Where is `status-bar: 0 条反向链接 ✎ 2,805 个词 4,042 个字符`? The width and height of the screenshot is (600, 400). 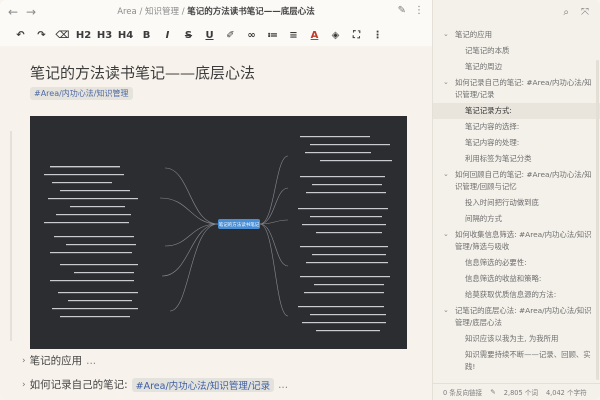 status-bar: 0 条反向链接 ✎ 2,805 个词 4,042 个字符 is located at coordinates (516, 391).